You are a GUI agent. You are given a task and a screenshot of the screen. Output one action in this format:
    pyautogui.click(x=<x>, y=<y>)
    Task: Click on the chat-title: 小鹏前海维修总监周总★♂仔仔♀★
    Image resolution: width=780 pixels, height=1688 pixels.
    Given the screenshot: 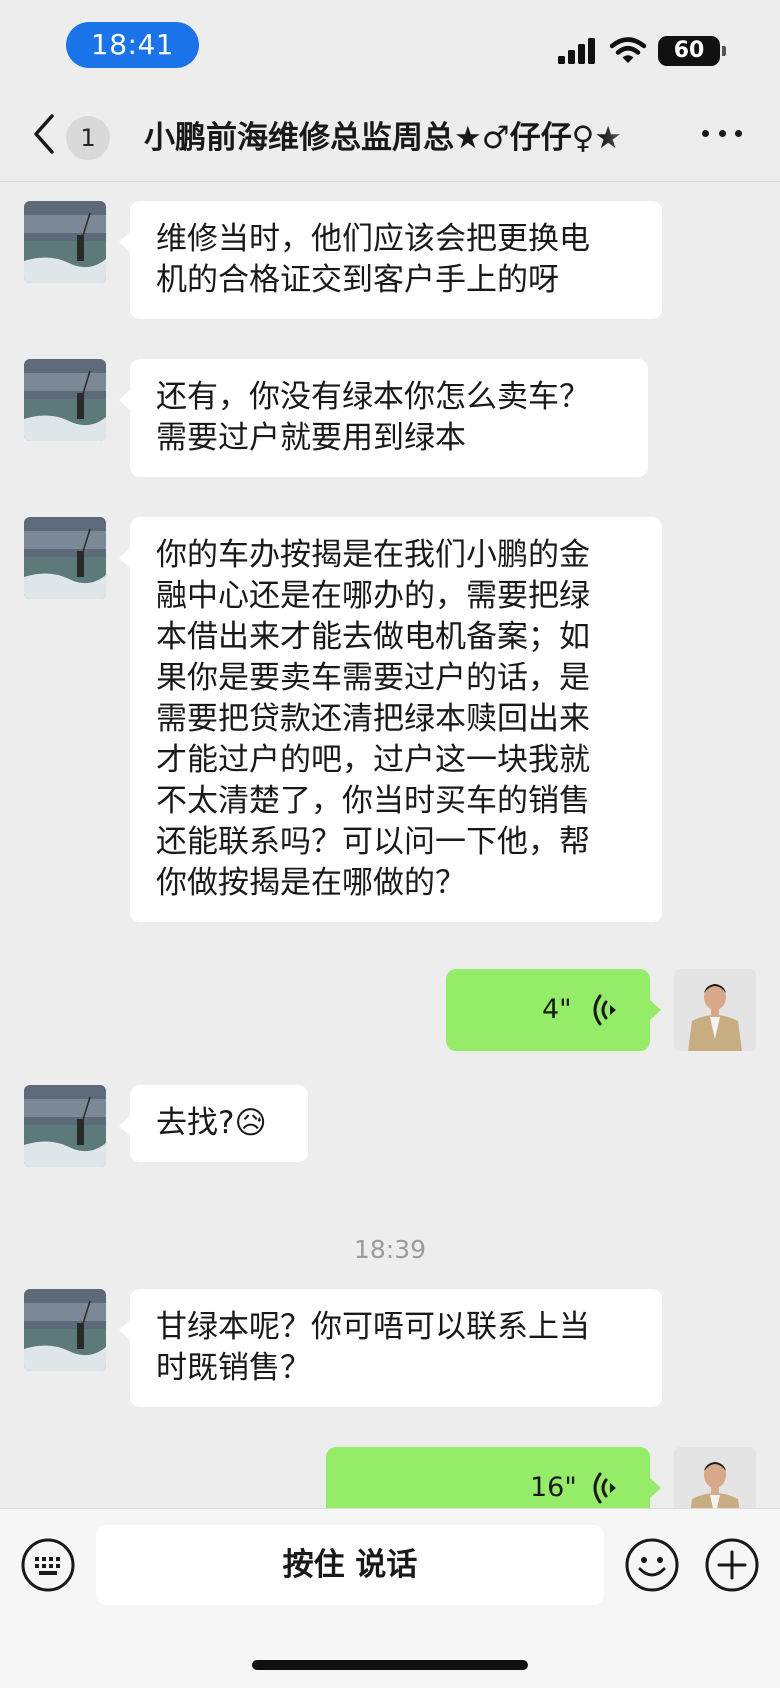 What is the action you would take?
    pyautogui.click(x=383, y=138)
    